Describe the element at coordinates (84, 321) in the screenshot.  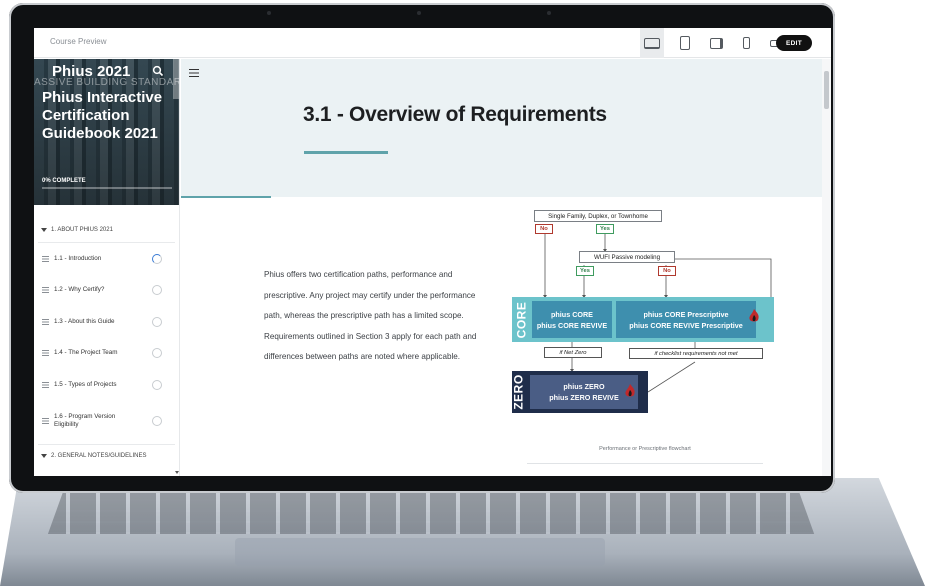
I see `lesson-label: 1.3 - About this Guide` at that location.